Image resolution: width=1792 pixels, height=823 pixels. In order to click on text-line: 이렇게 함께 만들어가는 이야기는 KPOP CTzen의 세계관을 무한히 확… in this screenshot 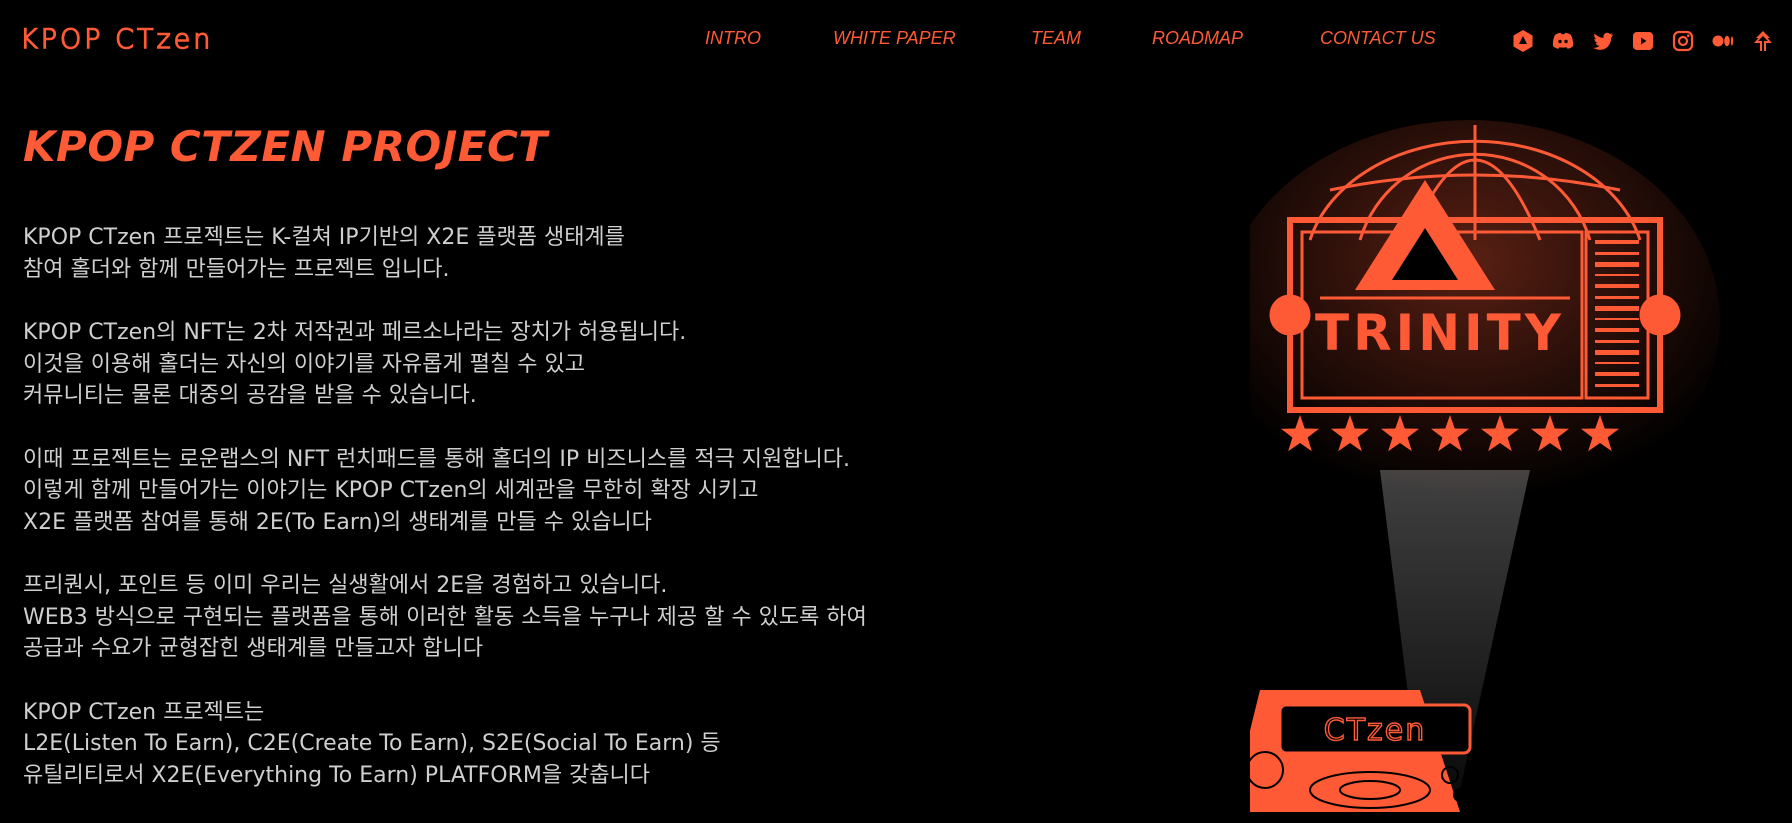, I will do `click(391, 490)`.